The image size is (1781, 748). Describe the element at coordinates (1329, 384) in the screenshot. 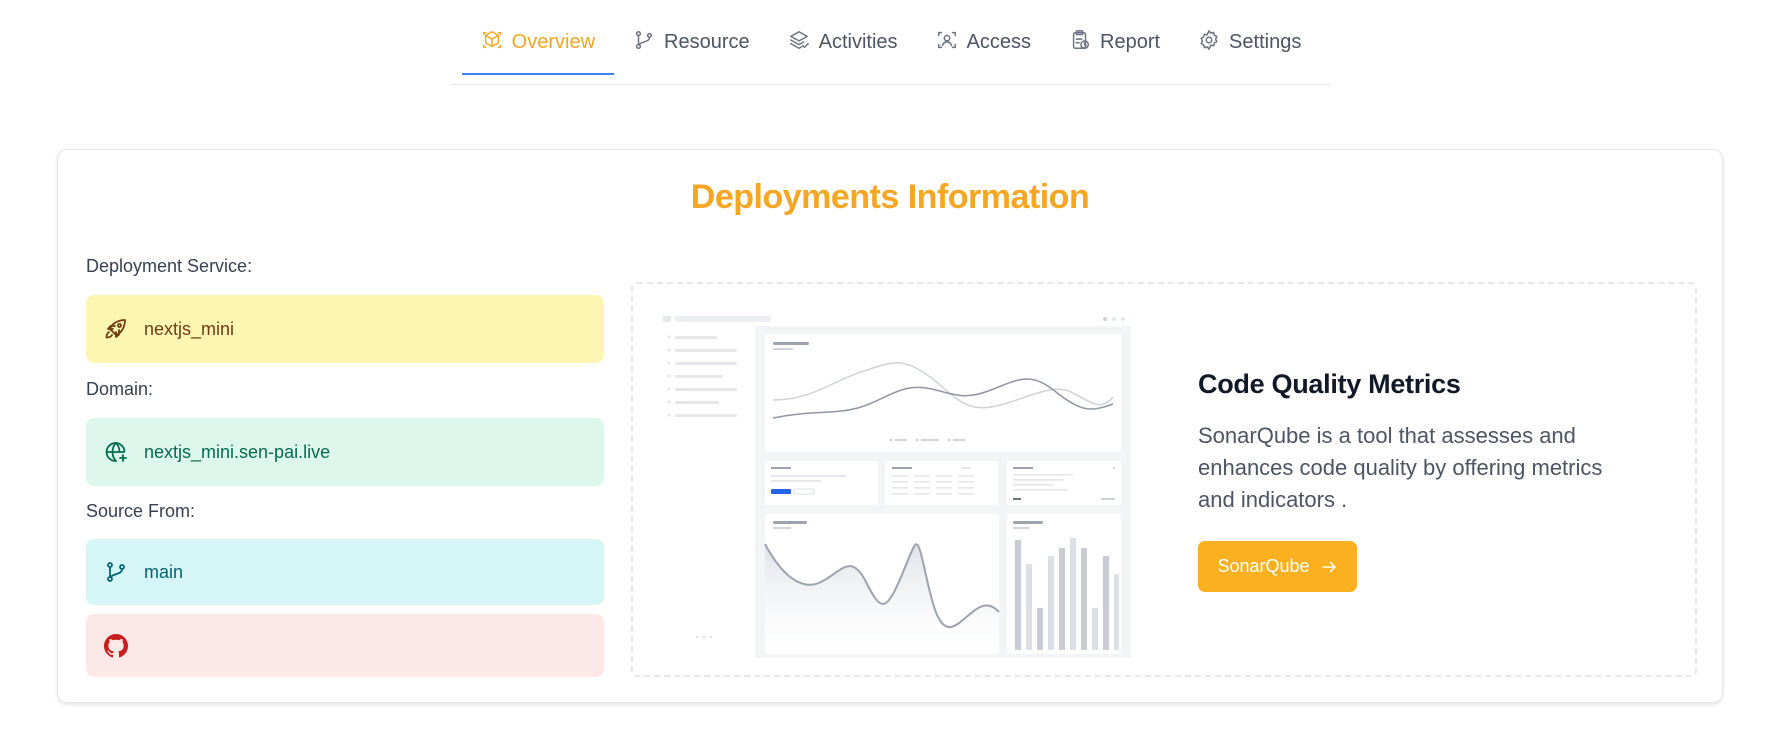

I see `code-quality-title: Code Quality Metrics` at that location.